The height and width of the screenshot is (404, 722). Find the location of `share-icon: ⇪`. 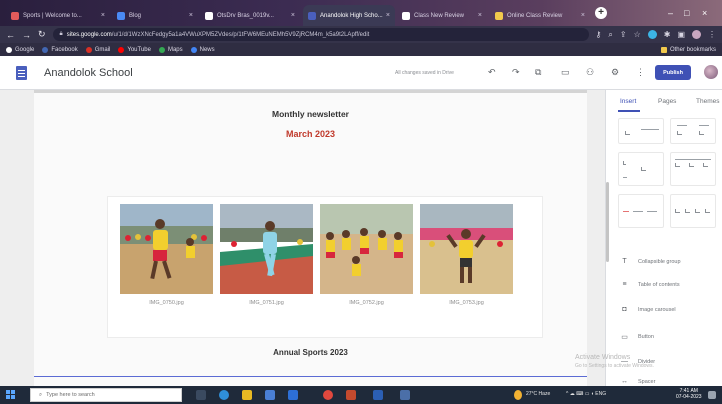

share-icon: ⇪ is located at coordinates (623, 34).